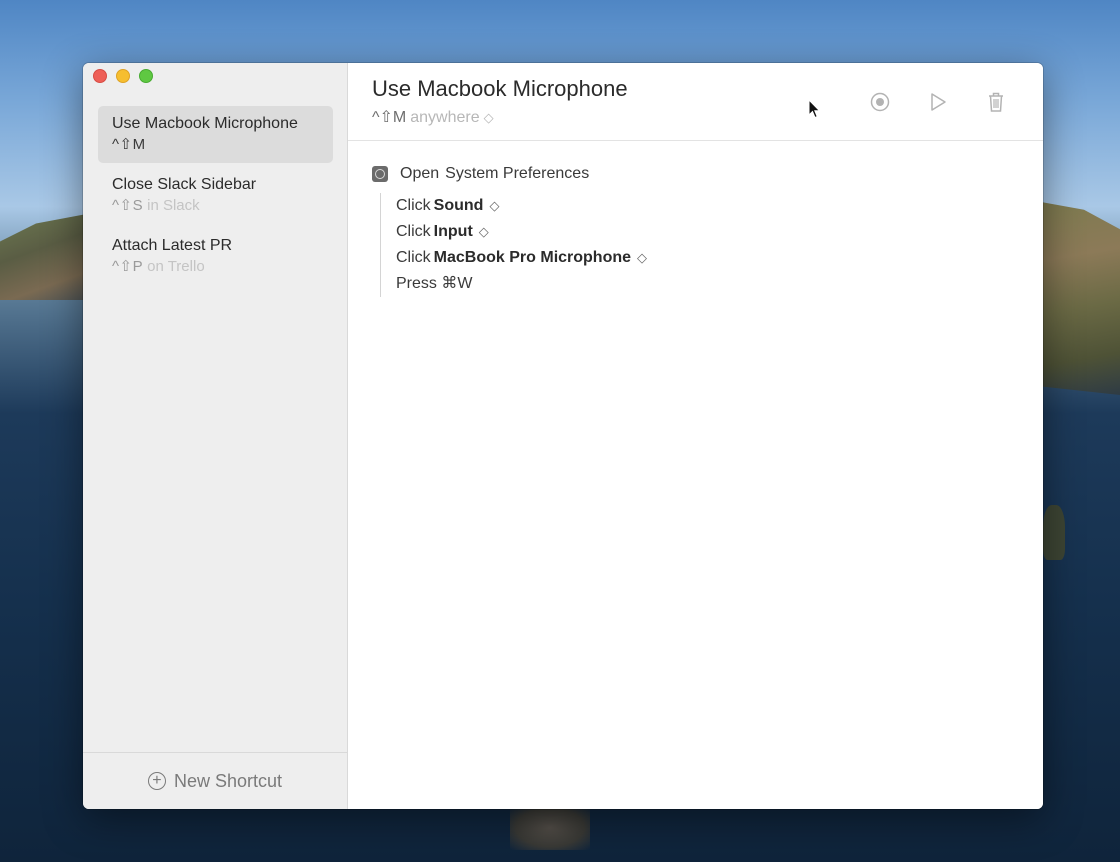 The width and height of the screenshot is (1120, 862). What do you see at coordinates (550, 827) in the screenshot?
I see `desktop-rock-bottom` at bounding box center [550, 827].